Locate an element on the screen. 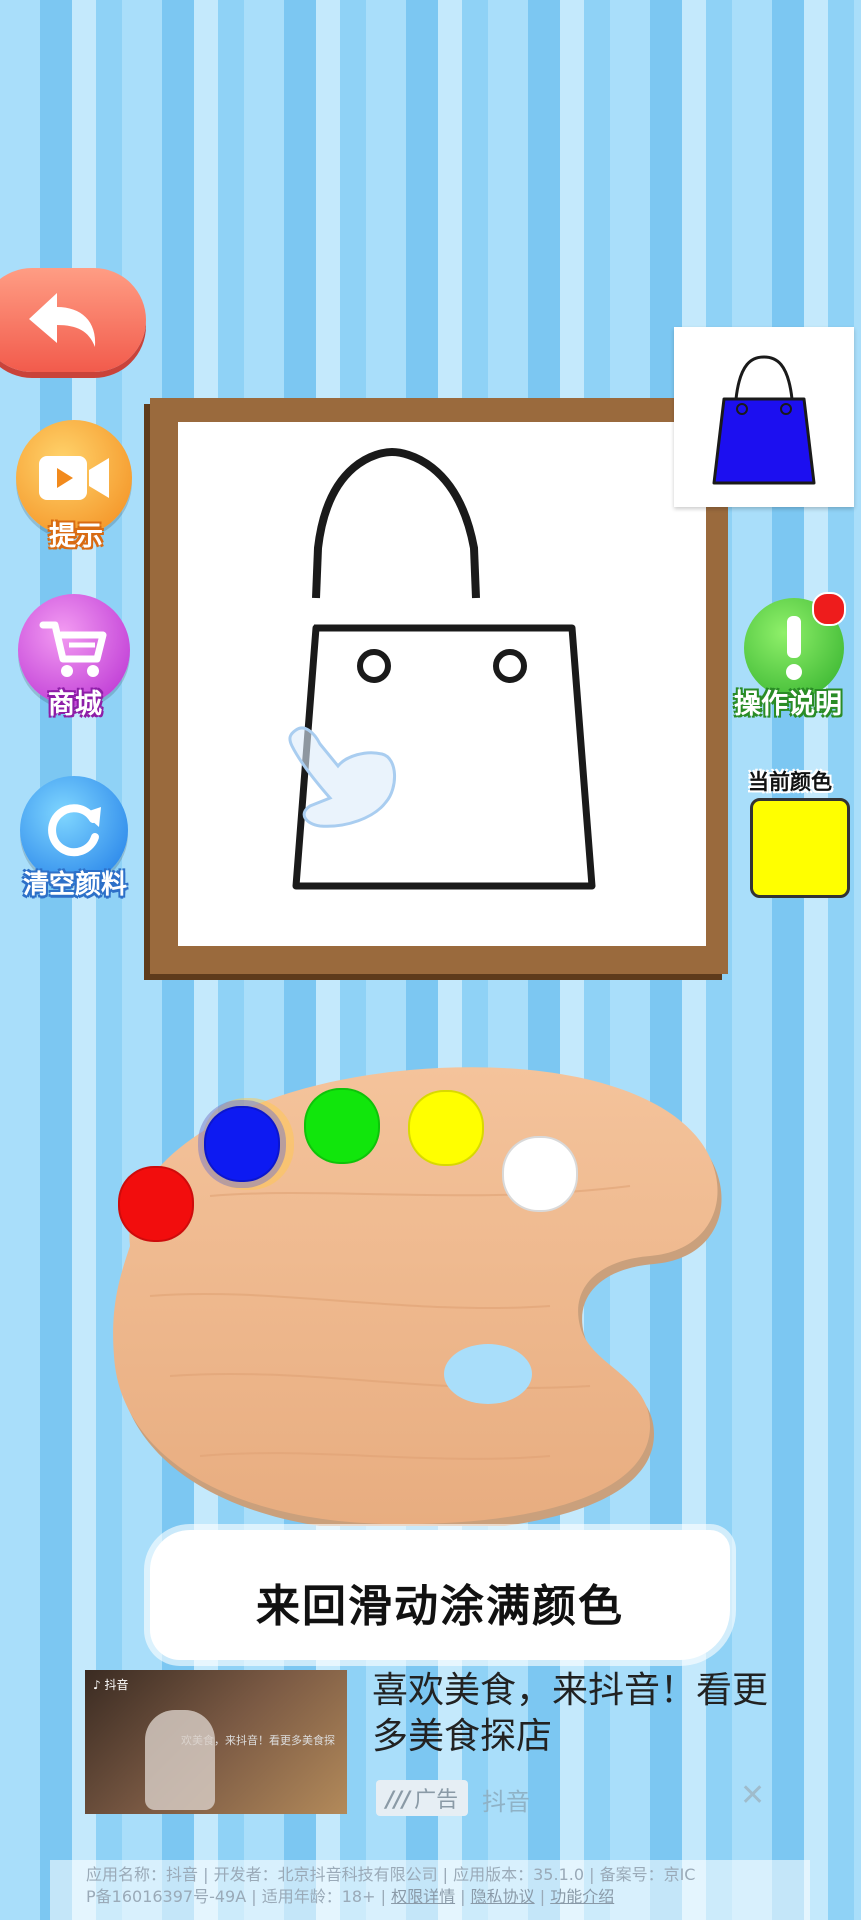  ad-thumb-hand is located at coordinates (180, 1760).